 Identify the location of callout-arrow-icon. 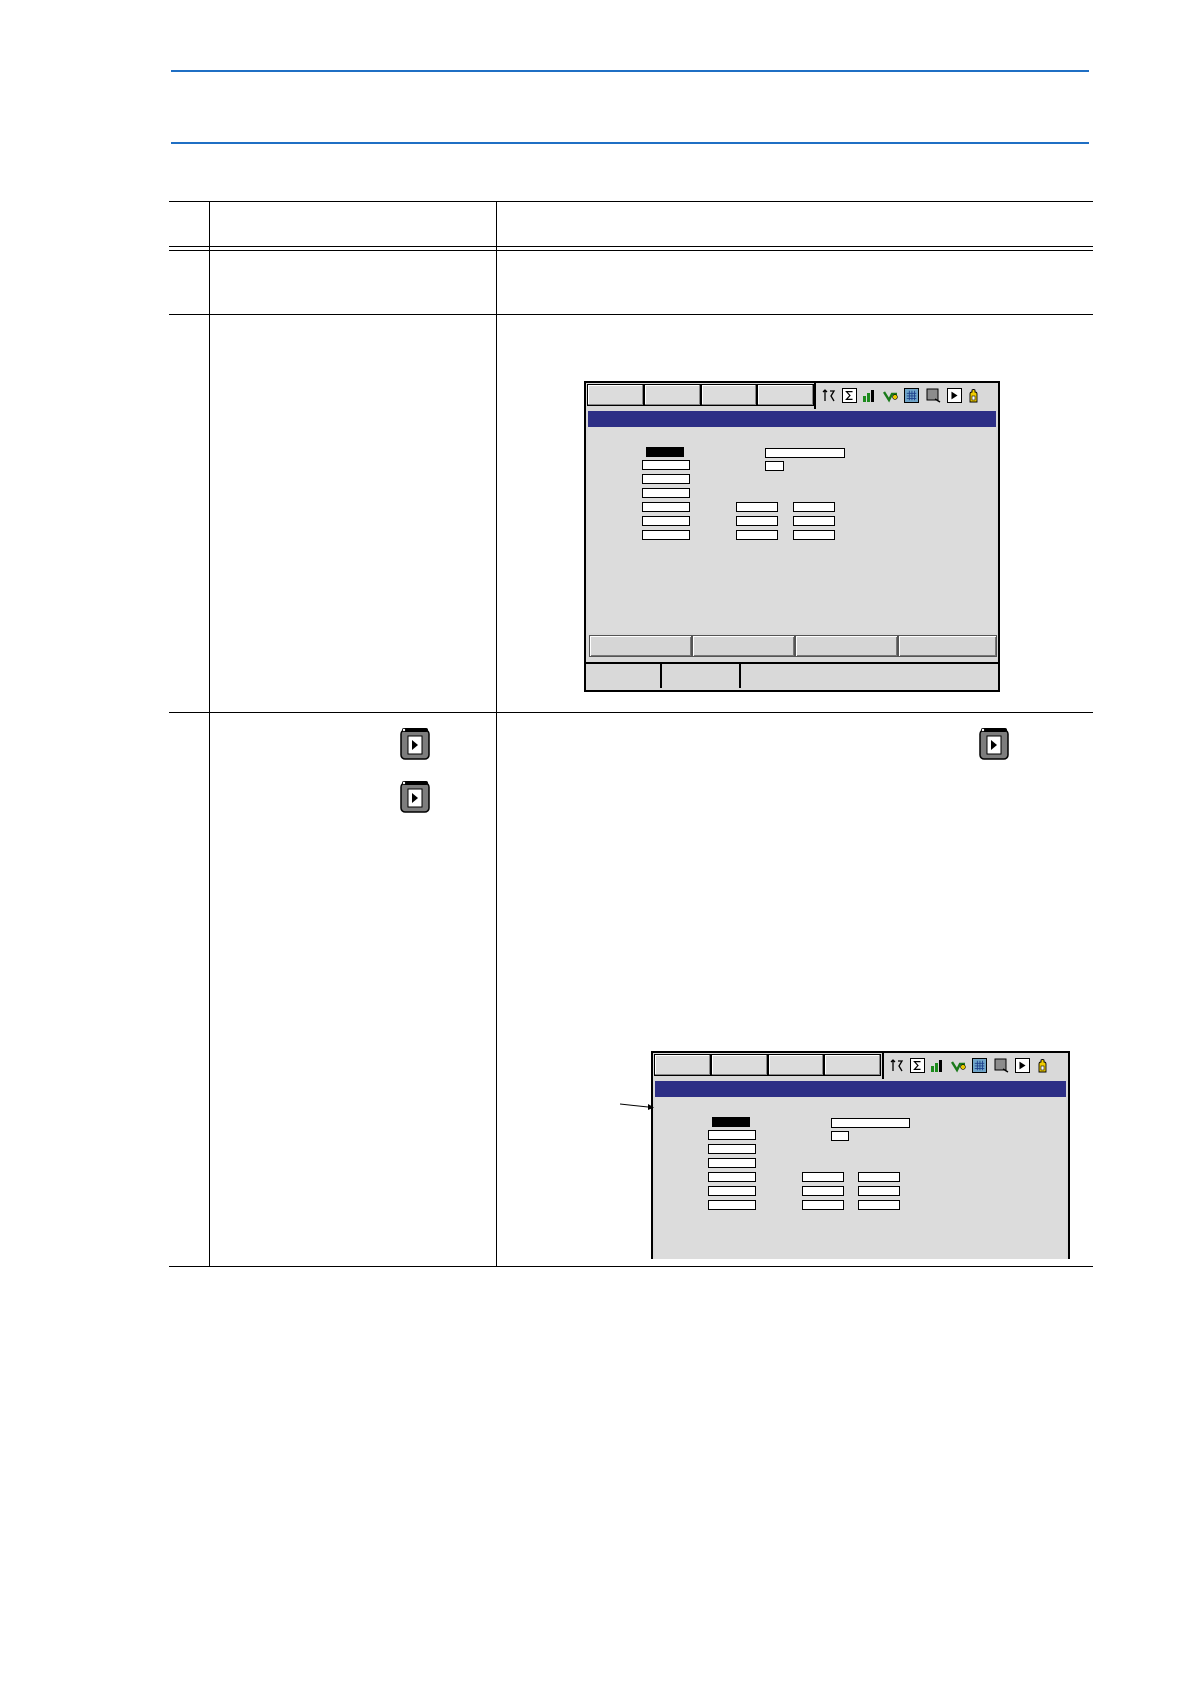
(637, 1106).